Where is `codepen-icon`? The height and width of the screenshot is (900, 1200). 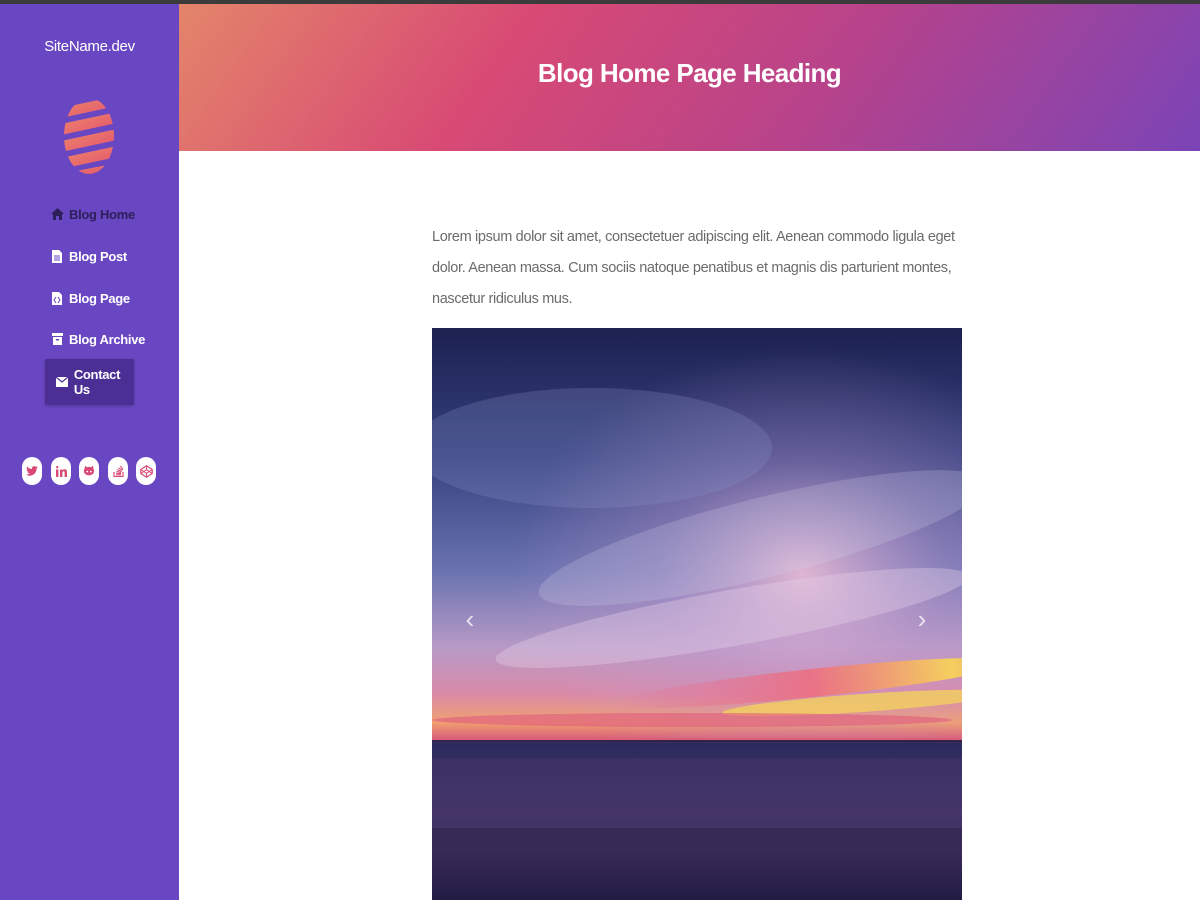 codepen-icon is located at coordinates (146, 471).